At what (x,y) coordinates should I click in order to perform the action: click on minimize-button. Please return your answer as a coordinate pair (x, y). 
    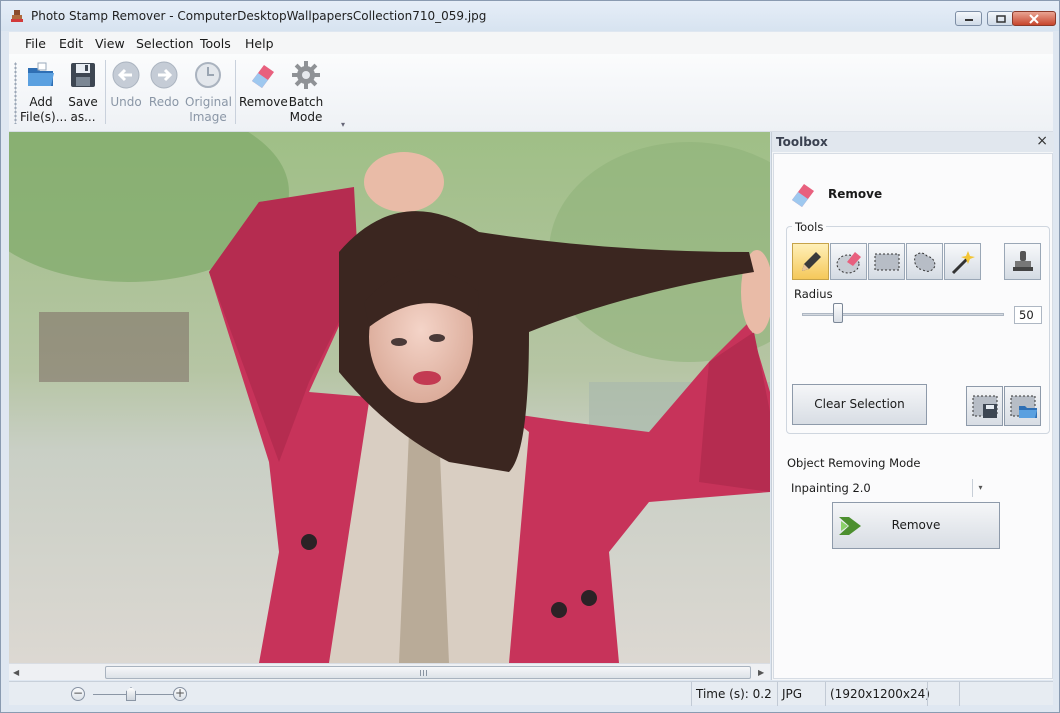
    Looking at the image, I should click on (968, 18).